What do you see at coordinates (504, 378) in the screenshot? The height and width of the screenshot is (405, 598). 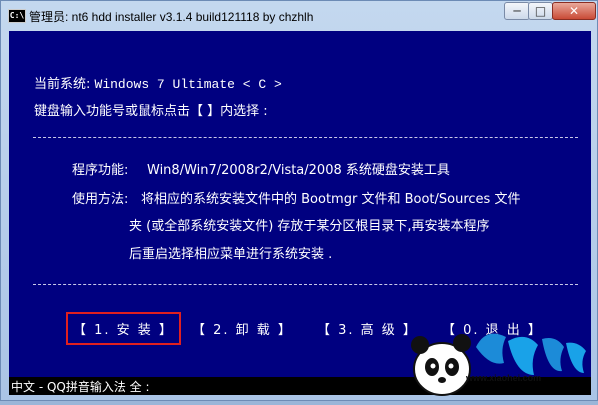 I see `watermark-domain: www.xiaohei.com` at bounding box center [504, 378].